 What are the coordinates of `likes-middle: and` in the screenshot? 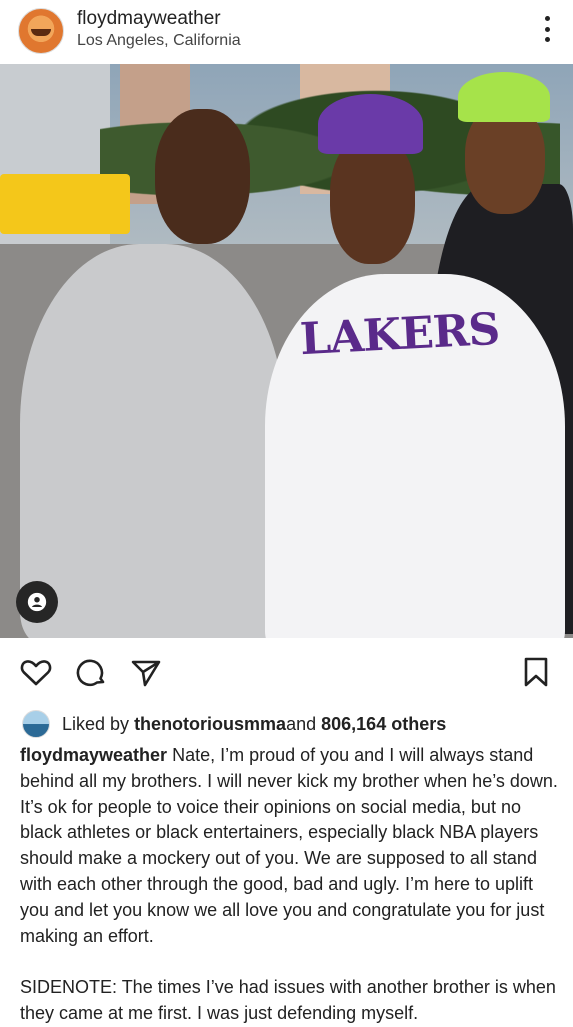 It's located at (301, 723).